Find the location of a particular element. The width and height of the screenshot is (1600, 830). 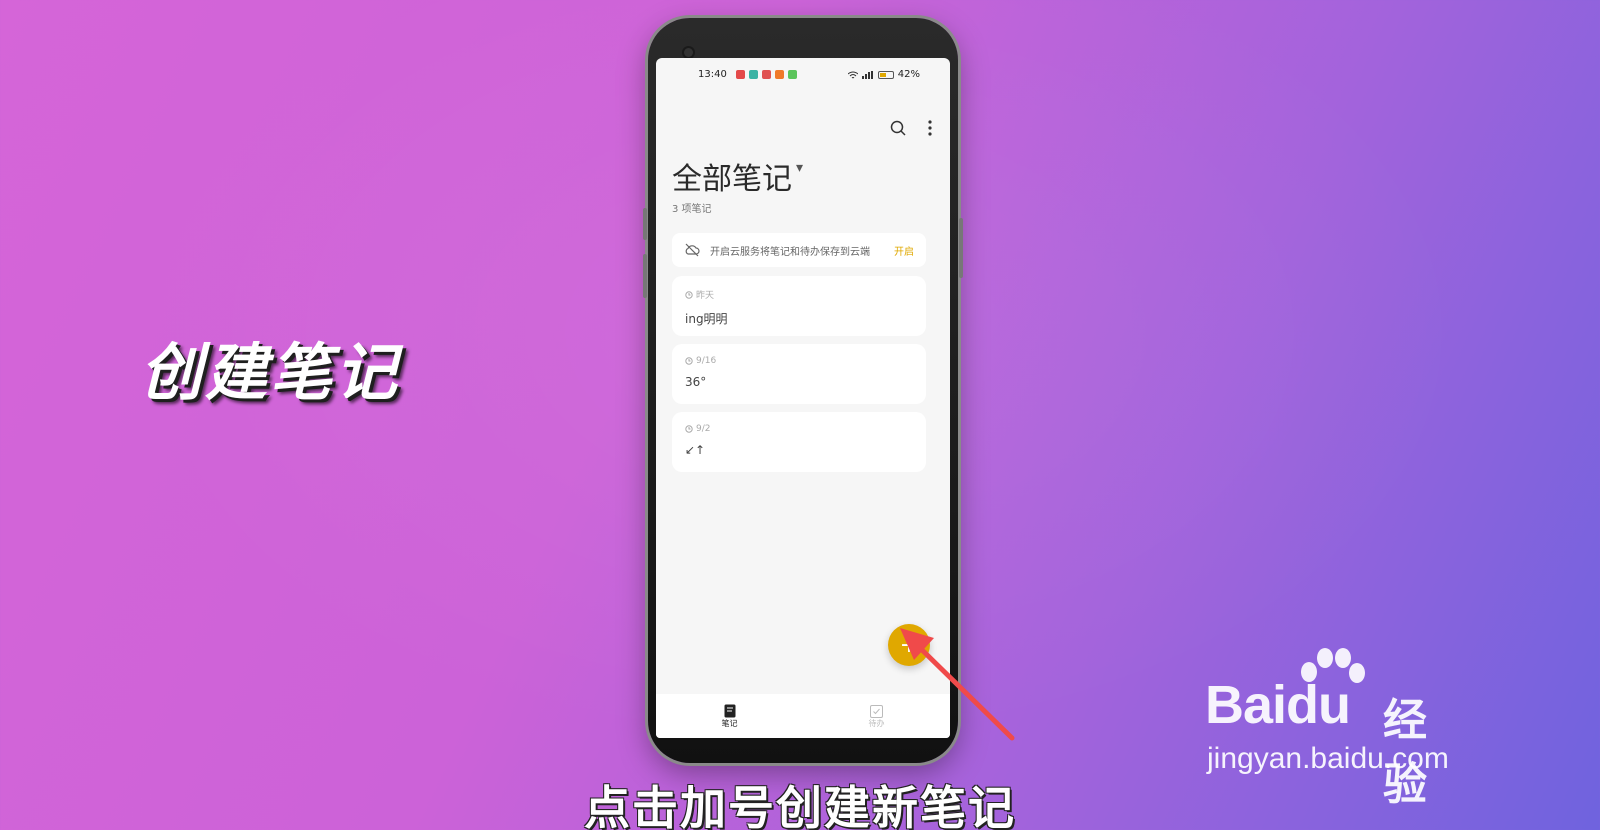

caption: 点击加号创建新笔记 is located at coordinates (800, 805).